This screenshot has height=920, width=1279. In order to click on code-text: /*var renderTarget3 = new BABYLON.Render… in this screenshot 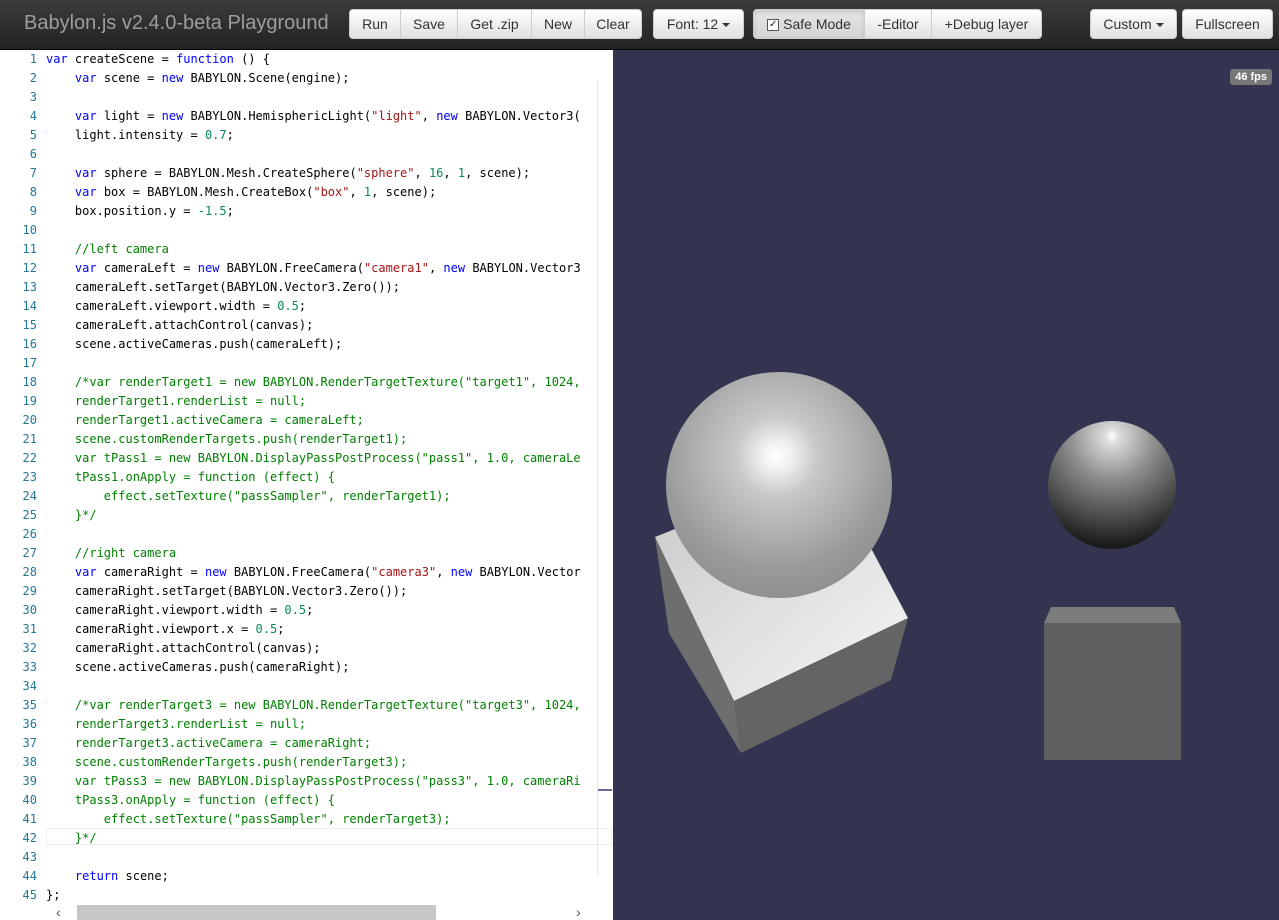, I will do `click(313, 705)`.